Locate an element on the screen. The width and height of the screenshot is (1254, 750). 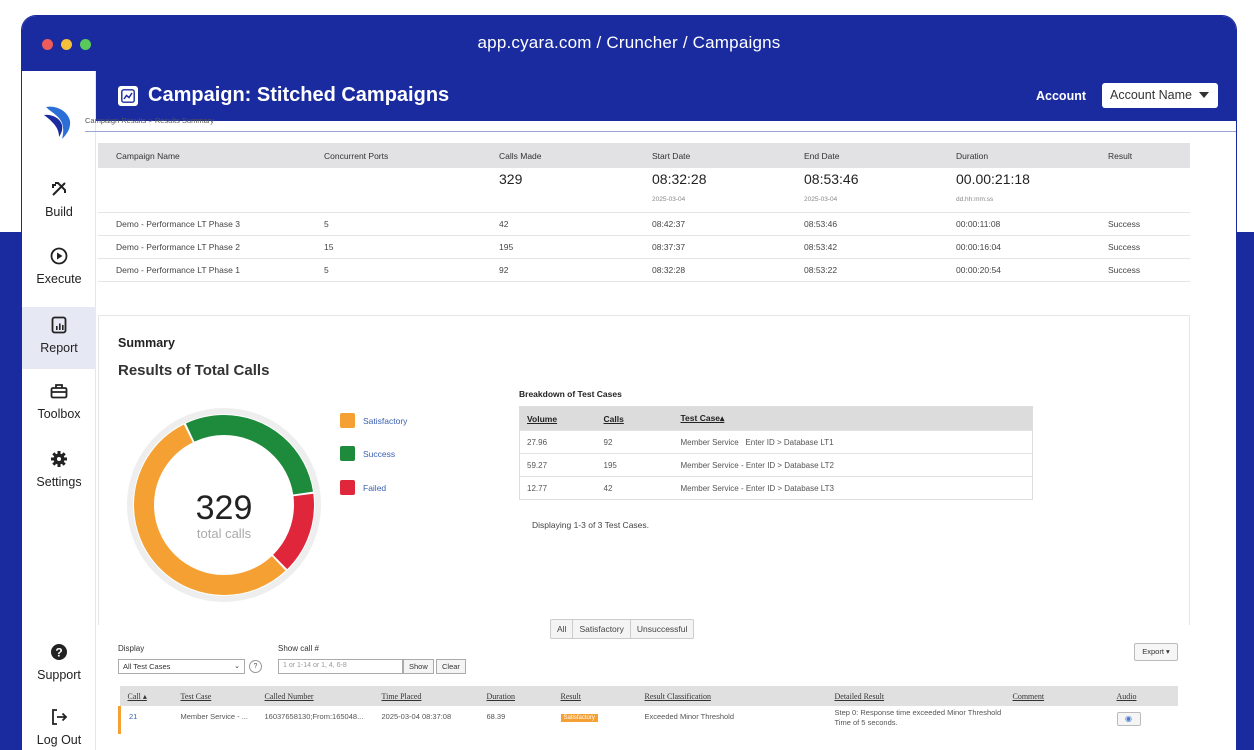
legend-label: Satisfactory is located at coordinates (385, 420).